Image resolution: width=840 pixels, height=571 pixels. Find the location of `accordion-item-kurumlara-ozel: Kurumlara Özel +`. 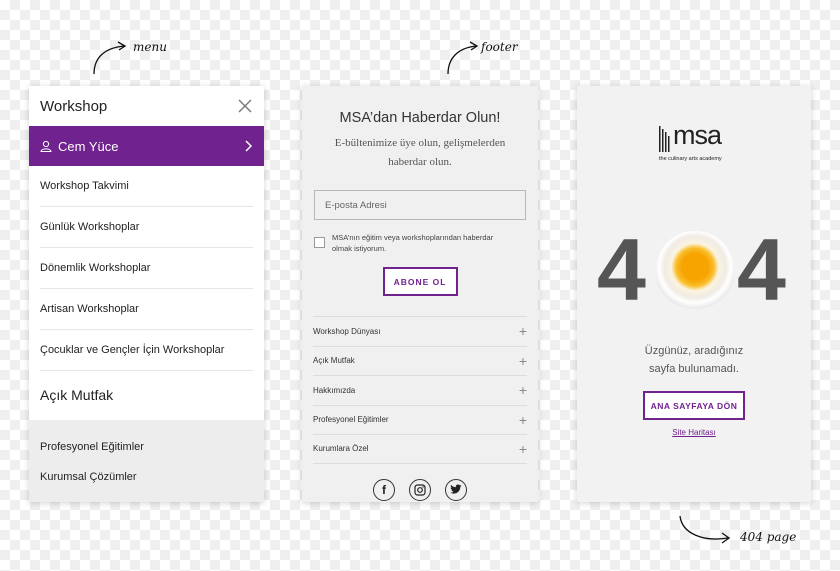

accordion-item-kurumlara-ozel: Kurumlara Özel + is located at coordinates (420, 449).